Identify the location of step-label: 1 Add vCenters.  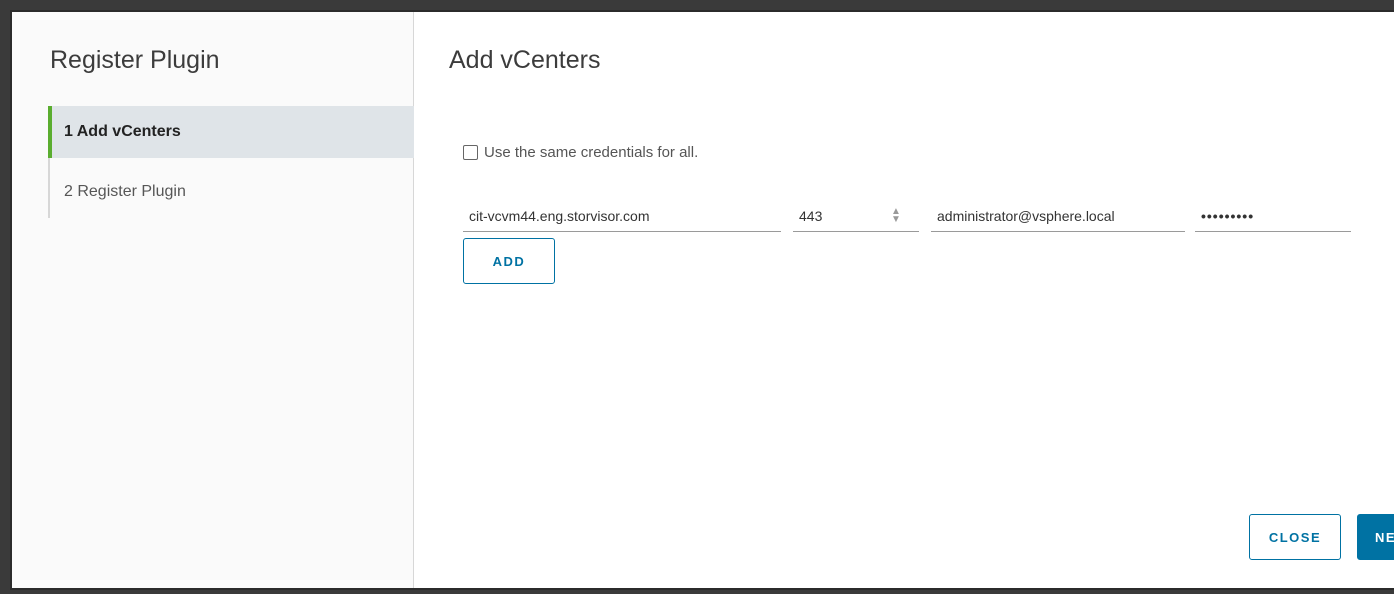
(122, 131).